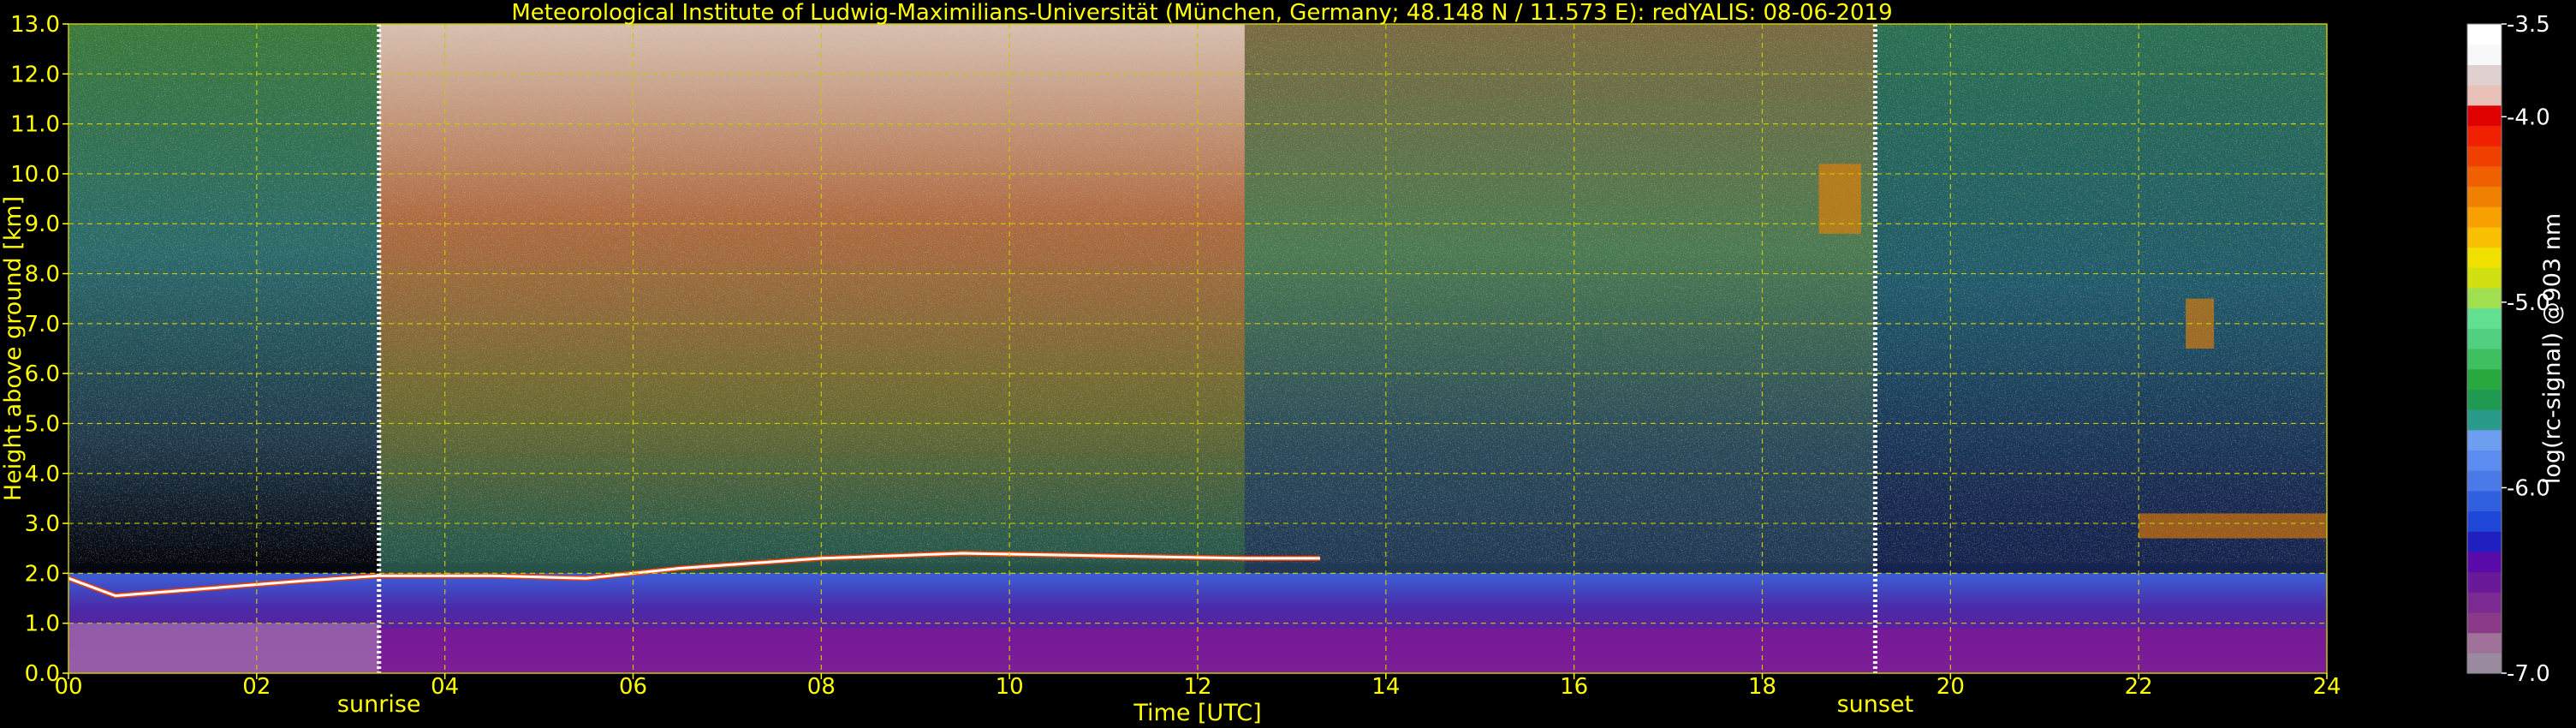 This screenshot has height=728, width=2576. Describe the element at coordinates (2326, 687) in the screenshot. I see `x-tick-label: 24` at that location.